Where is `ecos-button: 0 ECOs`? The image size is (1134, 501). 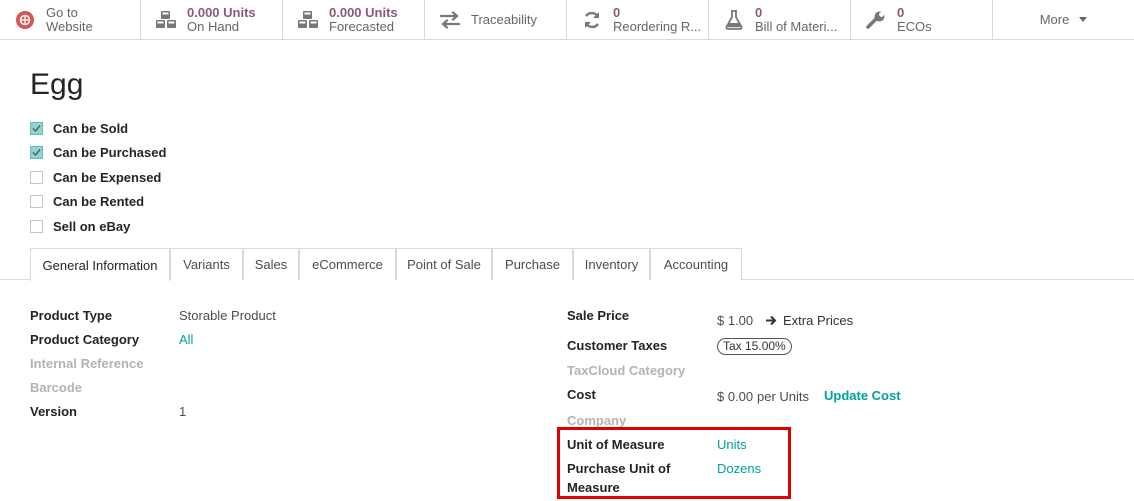
ecos-button: 0 ECOs is located at coordinates (922, 20).